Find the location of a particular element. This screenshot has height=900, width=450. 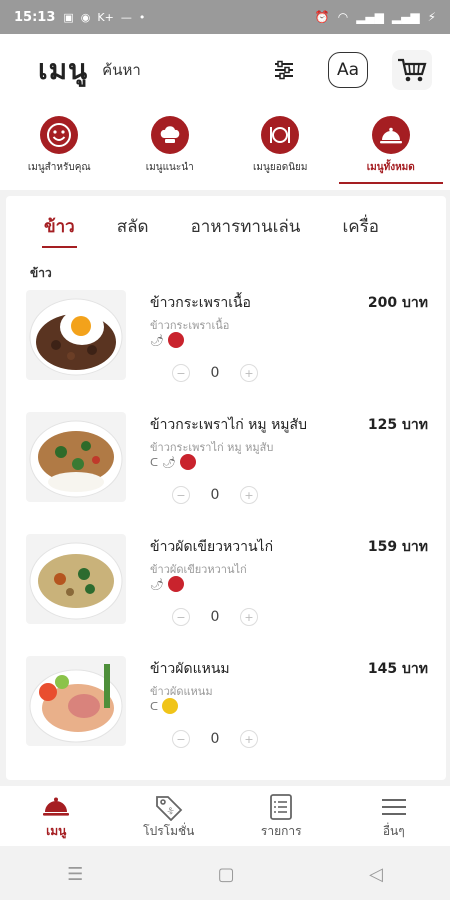

back-icon: ◁ is located at coordinates (376, 874).